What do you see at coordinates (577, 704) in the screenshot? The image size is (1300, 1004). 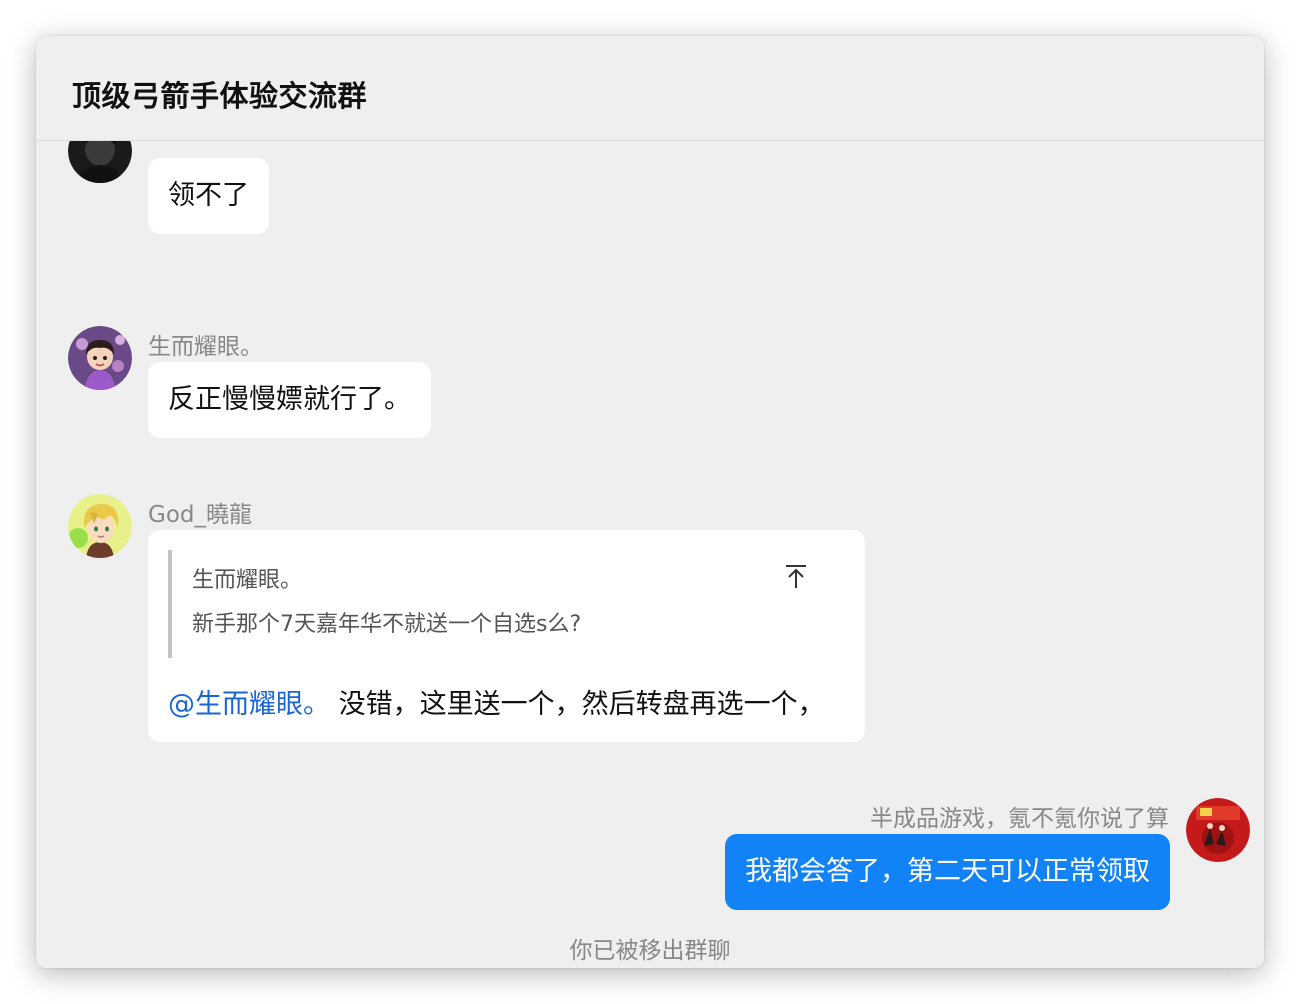 I see `message-text: 没错，这里送一个，然后转盘再选一个，` at bounding box center [577, 704].